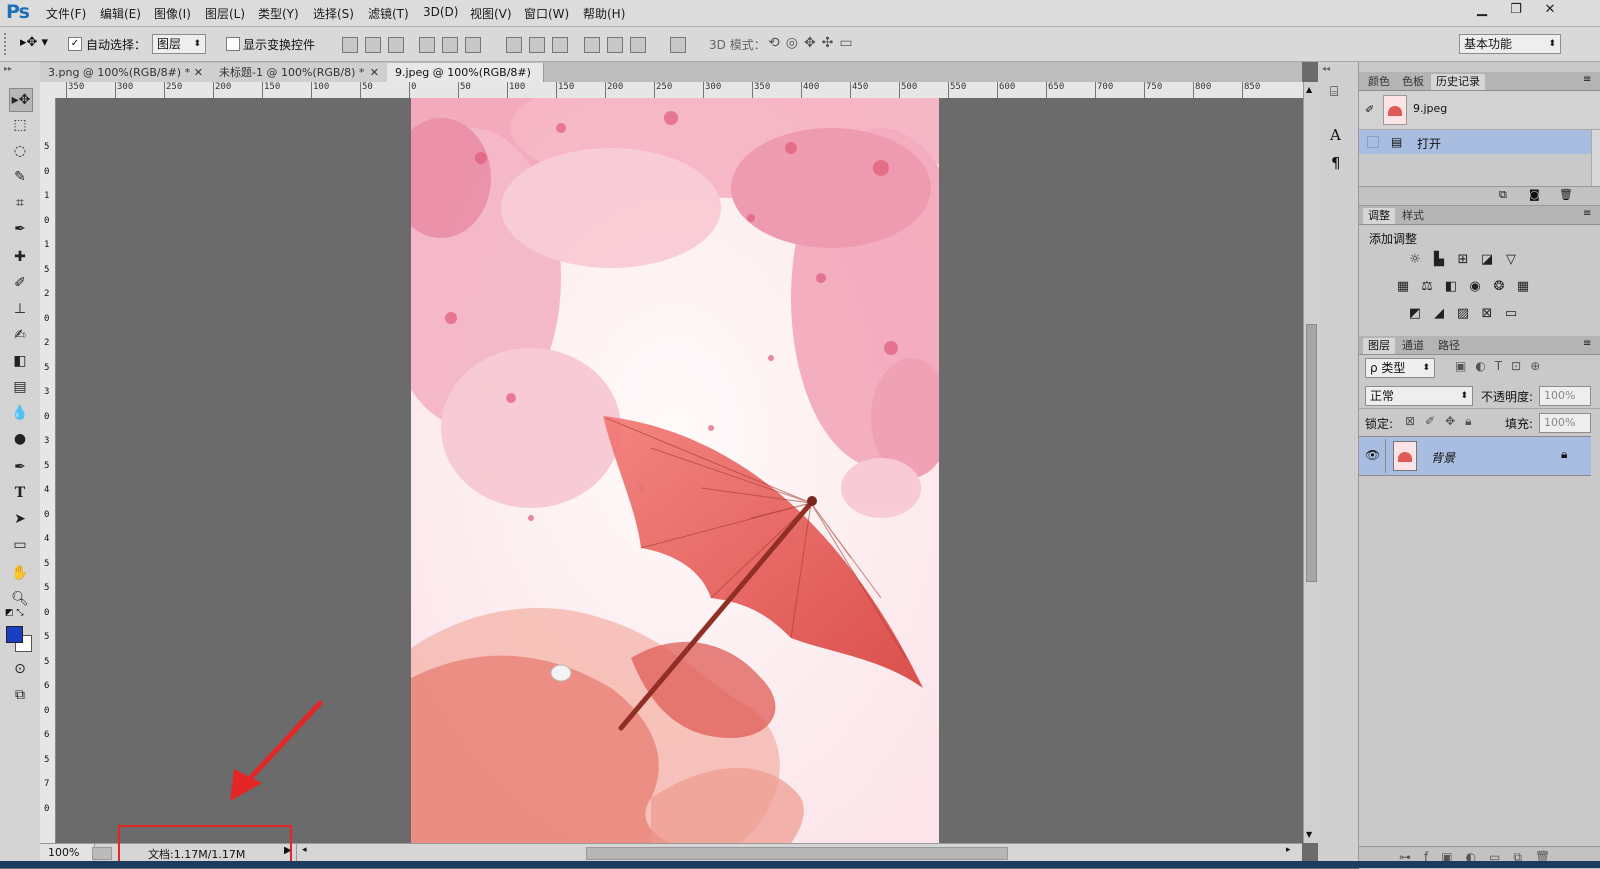 This screenshot has width=1600, height=869. I want to click on fill-input: 100%, so click(1565, 423).